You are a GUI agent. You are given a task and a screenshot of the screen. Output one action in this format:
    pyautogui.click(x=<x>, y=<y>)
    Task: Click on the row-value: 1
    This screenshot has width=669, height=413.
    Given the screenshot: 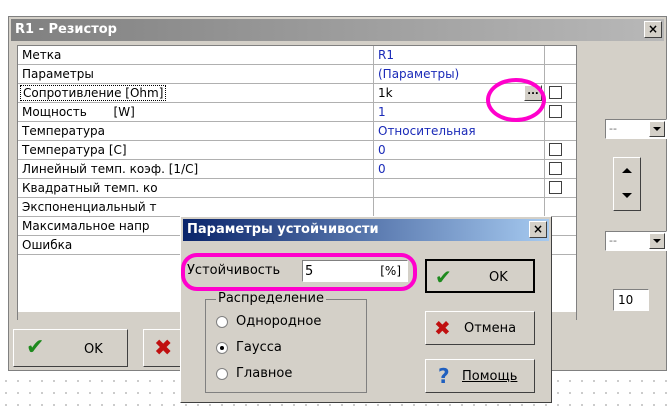 What is the action you would take?
    pyautogui.click(x=382, y=112)
    